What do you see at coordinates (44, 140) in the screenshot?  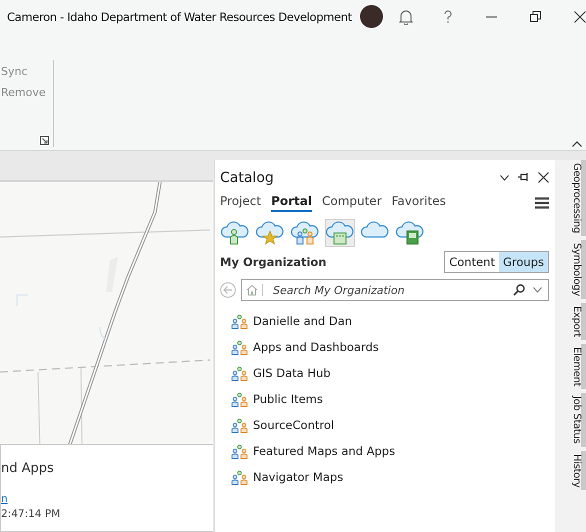 I see `dialog-launcher-icon` at bounding box center [44, 140].